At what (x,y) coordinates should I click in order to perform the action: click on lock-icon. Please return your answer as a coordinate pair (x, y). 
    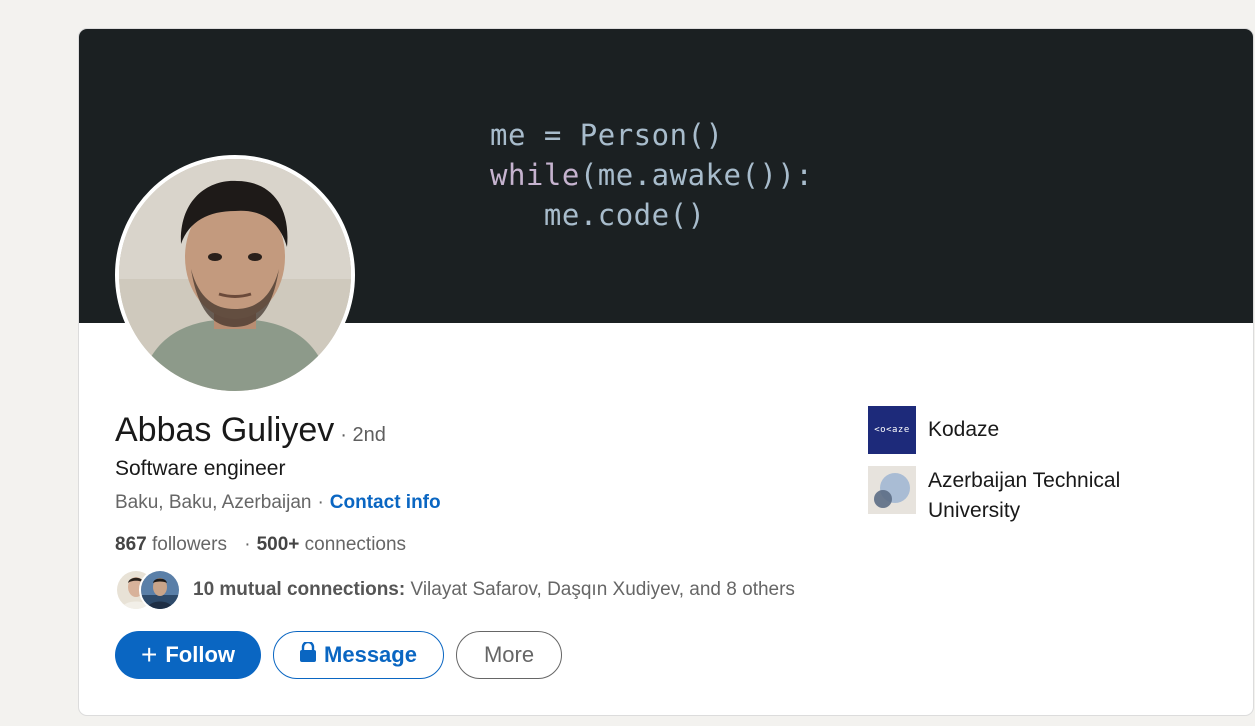
    Looking at the image, I should click on (308, 654).